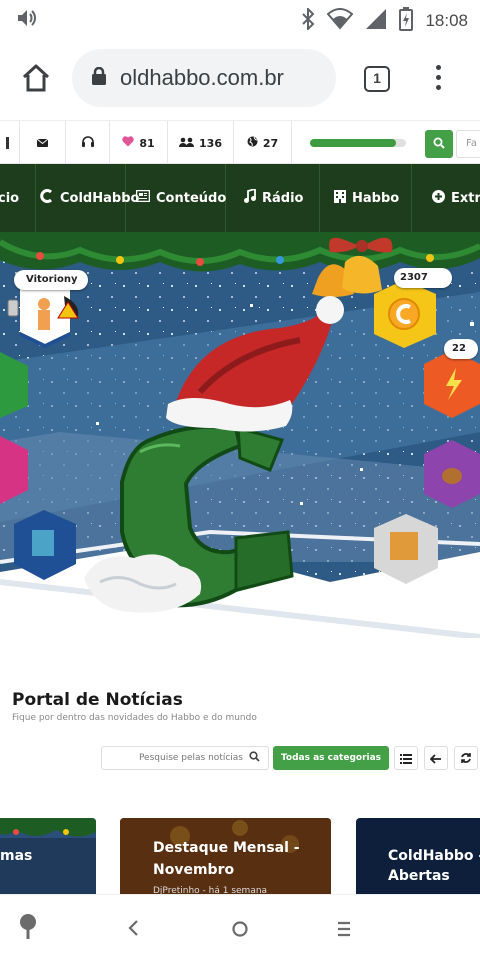  I want to click on level-progress-fill, so click(353, 143).